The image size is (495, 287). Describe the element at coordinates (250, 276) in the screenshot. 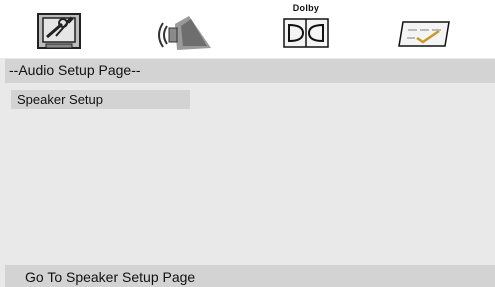

I see `status-bar: Go To Speaker Setup Page` at that location.